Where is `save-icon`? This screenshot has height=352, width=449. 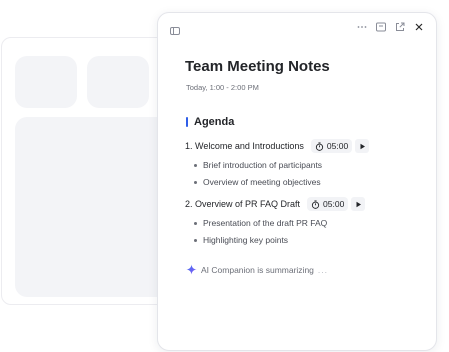 save-icon is located at coordinates (381, 27).